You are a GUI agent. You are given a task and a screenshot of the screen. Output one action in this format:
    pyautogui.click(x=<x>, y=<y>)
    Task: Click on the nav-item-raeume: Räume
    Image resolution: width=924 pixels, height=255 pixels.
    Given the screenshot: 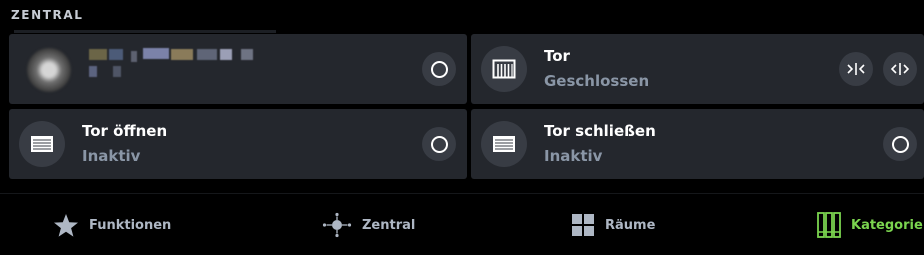 What is the action you would take?
    pyautogui.click(x=613, y=225)
    